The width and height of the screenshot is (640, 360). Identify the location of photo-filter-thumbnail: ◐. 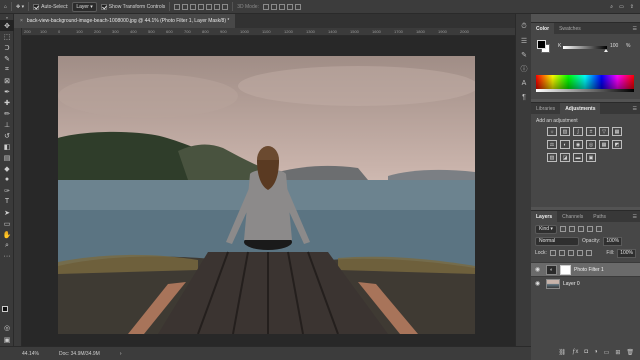
(551, 269).